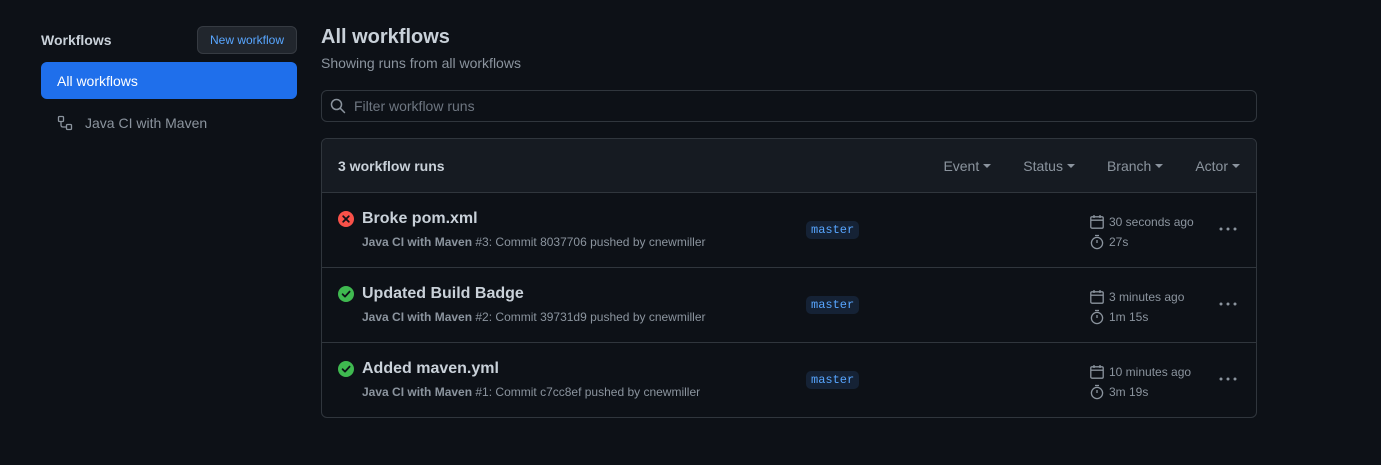  Describe the element at coordinates (1211, 165) in the screenshot. I see `actor-filter-label: Actor` at that location.